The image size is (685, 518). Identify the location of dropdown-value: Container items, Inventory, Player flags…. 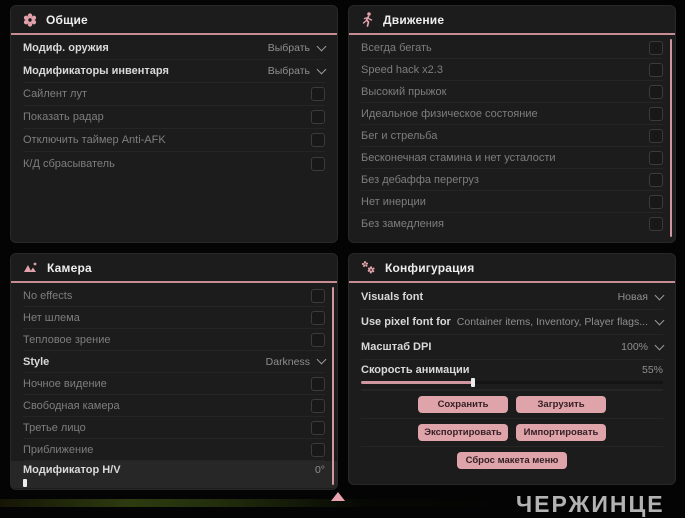
(552, 322).